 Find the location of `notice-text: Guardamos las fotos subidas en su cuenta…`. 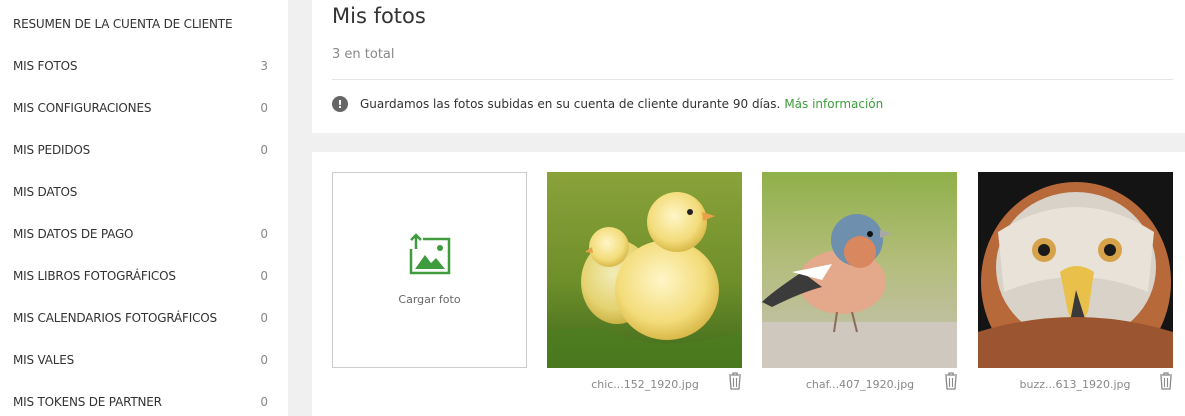

notice-text: Guardamos las fotos subidas en su cuenta… is located at coordinates (570, 104).